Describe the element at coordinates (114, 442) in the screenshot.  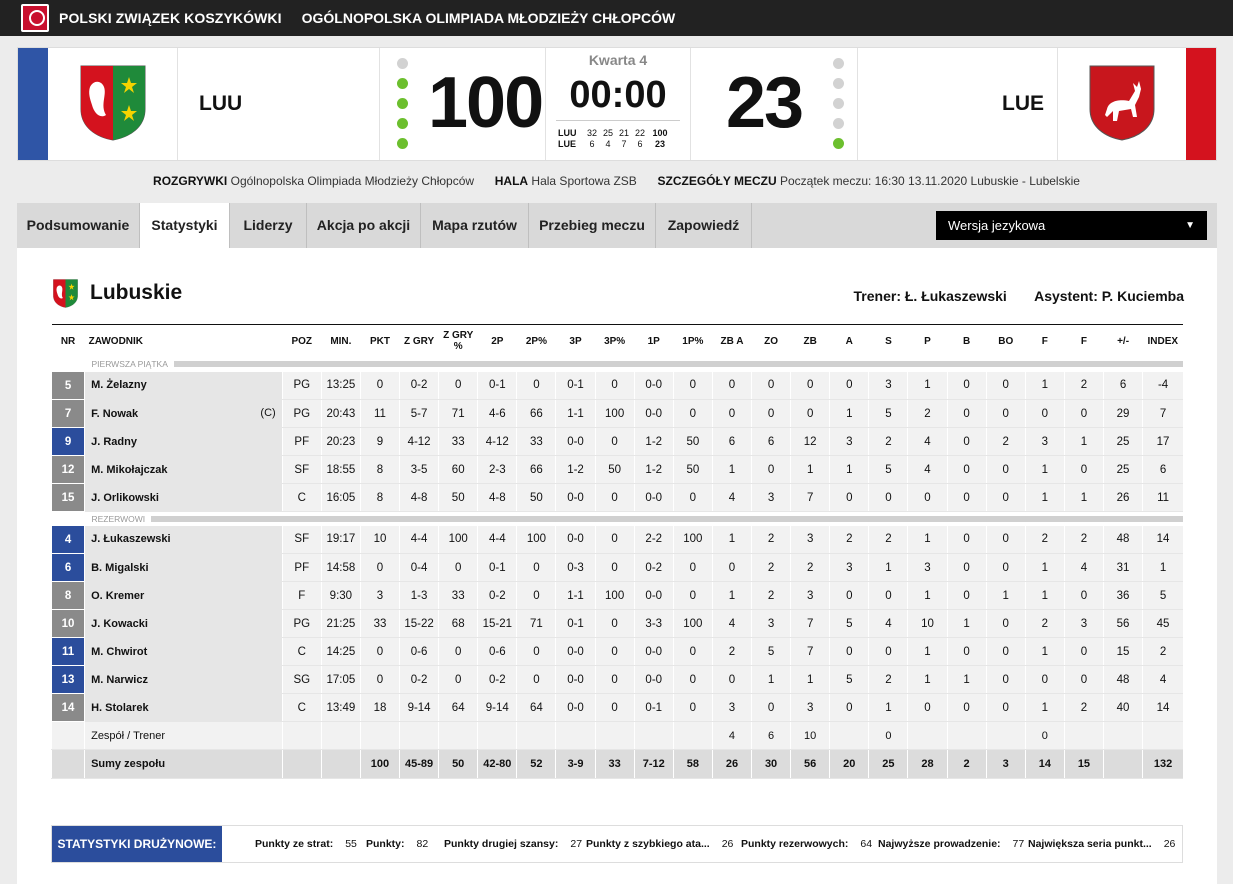
I see `player-name: J. Radny` at that location.